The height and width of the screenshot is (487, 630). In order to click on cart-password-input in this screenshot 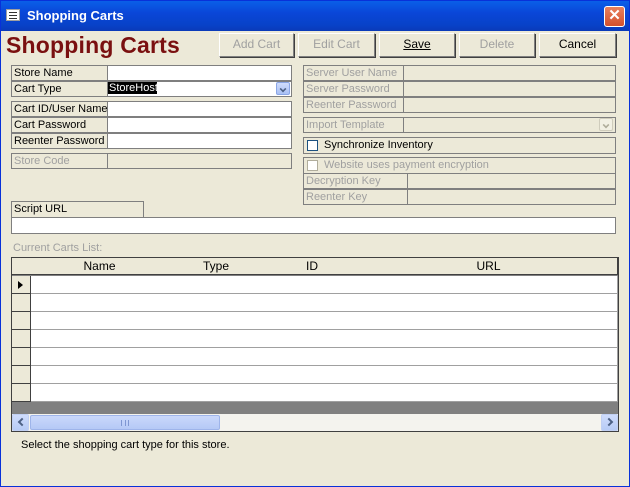, I will do `click(199, 125)`.